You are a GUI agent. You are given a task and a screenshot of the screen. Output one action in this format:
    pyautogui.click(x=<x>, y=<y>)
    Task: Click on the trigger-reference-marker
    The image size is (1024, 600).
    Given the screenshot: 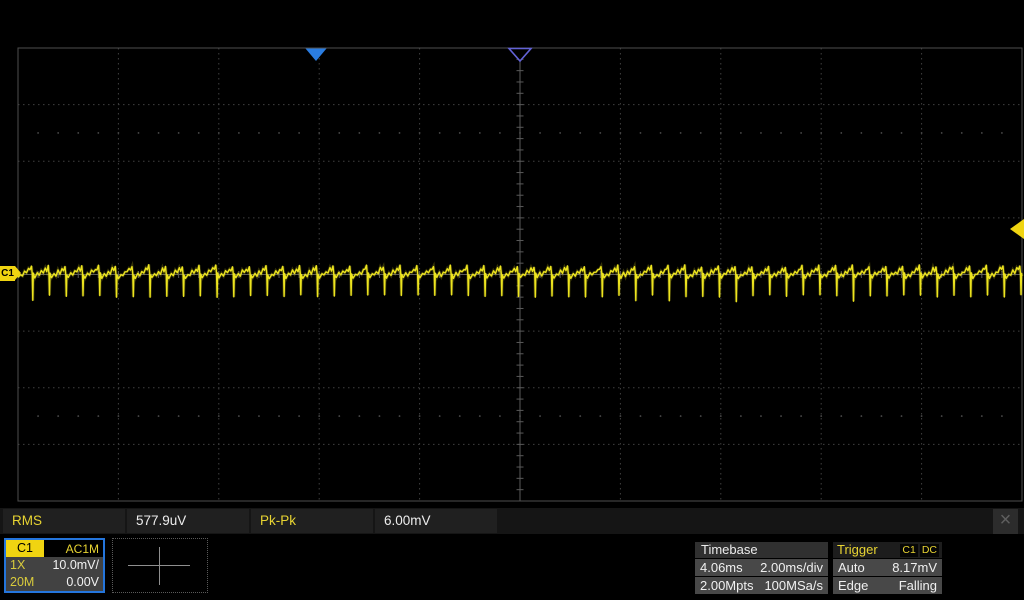 What is the action you would take?
    pyautogui.click(x=520, y=55)
    